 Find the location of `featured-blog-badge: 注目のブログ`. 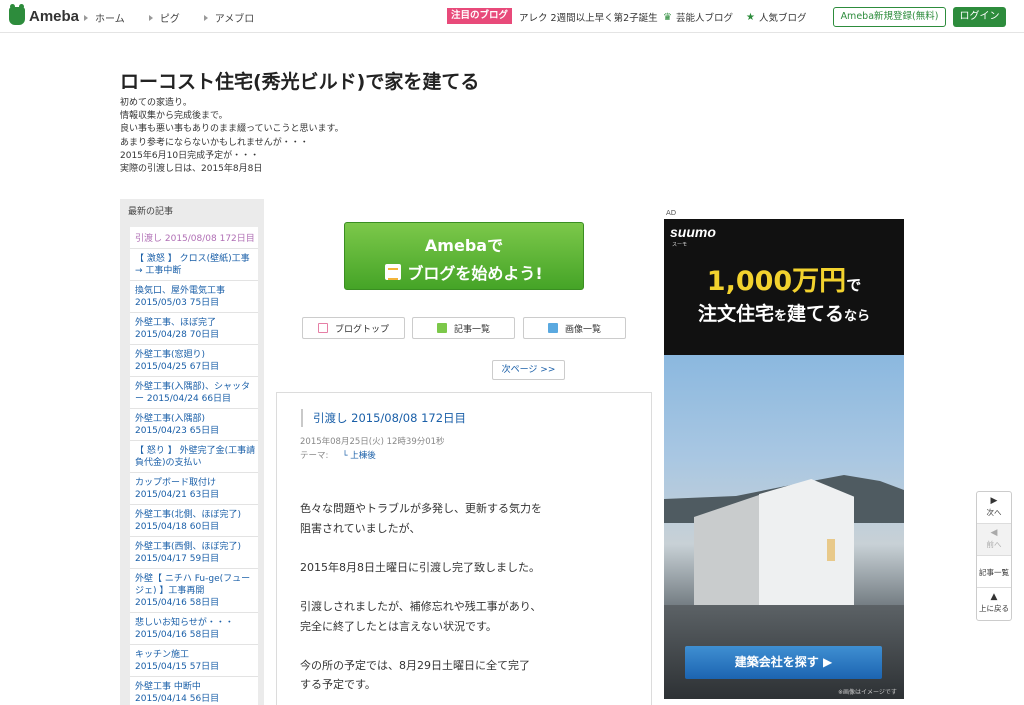

featured-blog-badge: 注目のブログ is located at coordinates (480, 16).